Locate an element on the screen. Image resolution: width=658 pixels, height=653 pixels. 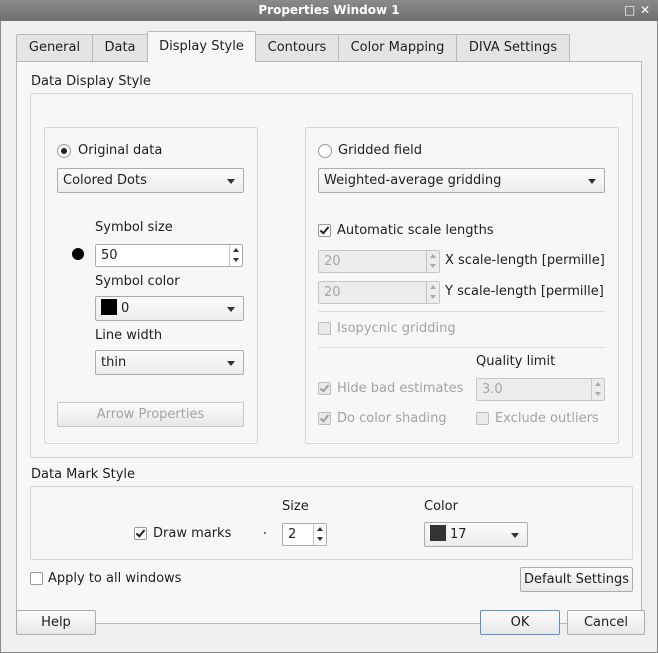
tab-general: General is located at coordinates (54, 47).